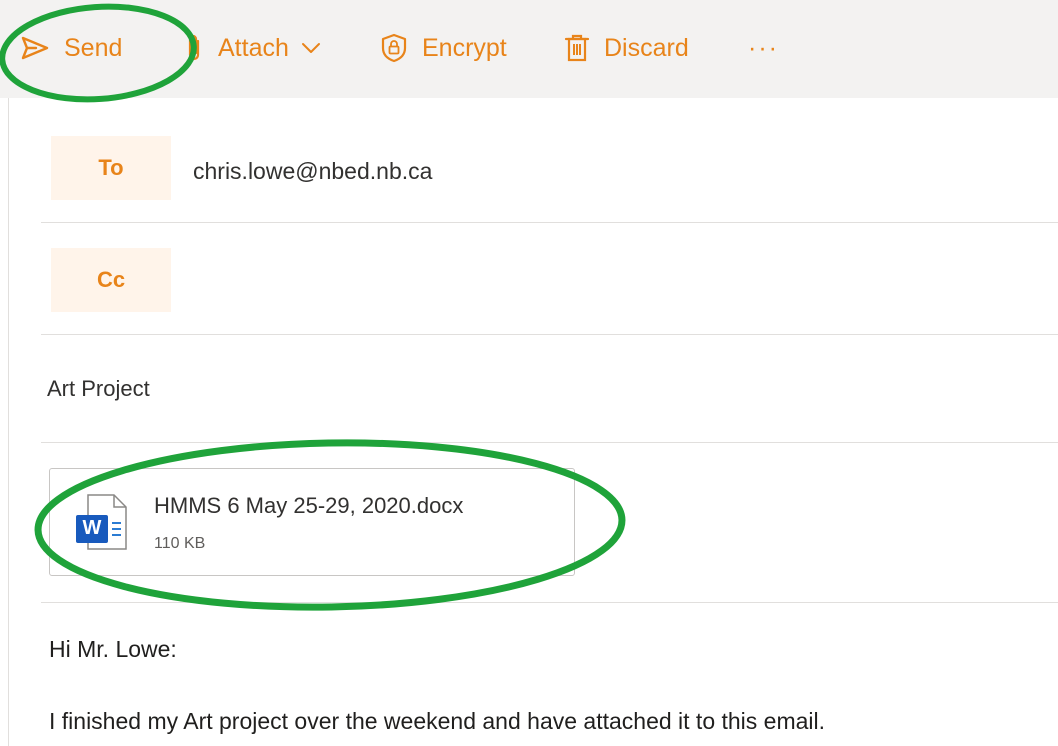  What do you see at coordinates (195, 48) in the screenshot?
I see `paperclip-icon` at bounding box center [195, 48].